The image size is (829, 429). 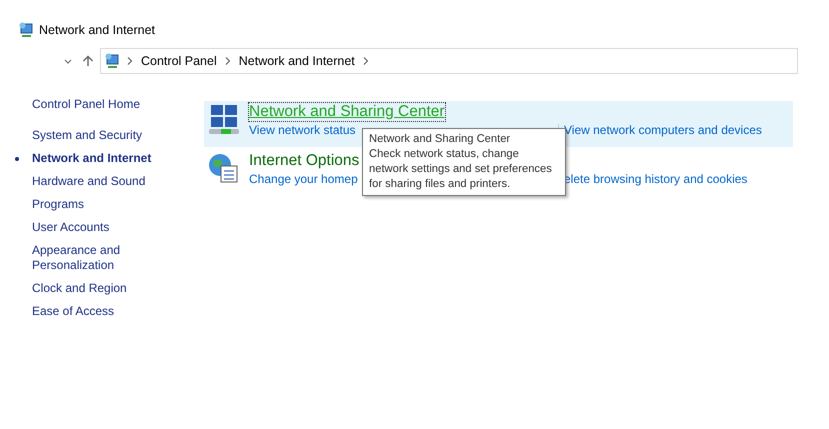 I want to click on sidebar-item: User Accounts, so click(x=99, y=227).